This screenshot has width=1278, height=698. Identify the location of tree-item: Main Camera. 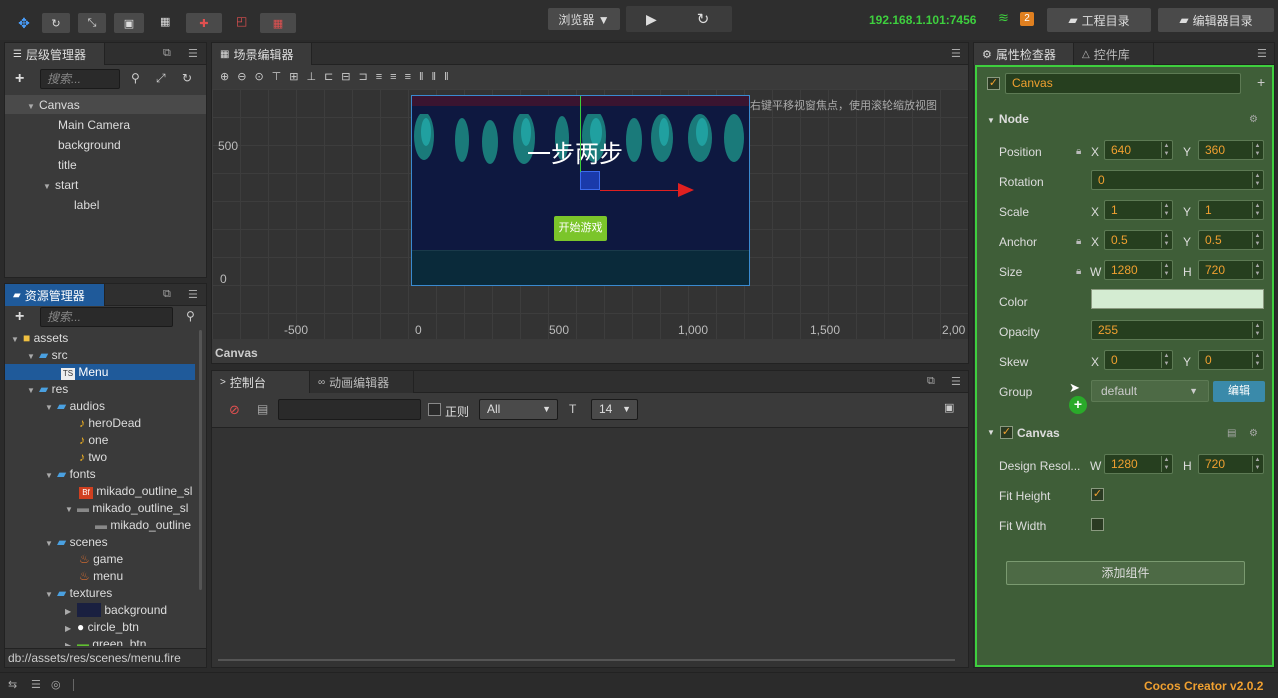
(94, 125).